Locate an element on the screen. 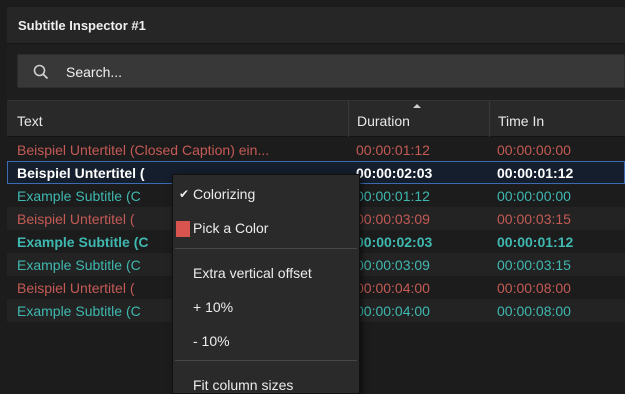 The width and height of the screenshot is (625, 394). search-icon is located at coordinates (41, 72).